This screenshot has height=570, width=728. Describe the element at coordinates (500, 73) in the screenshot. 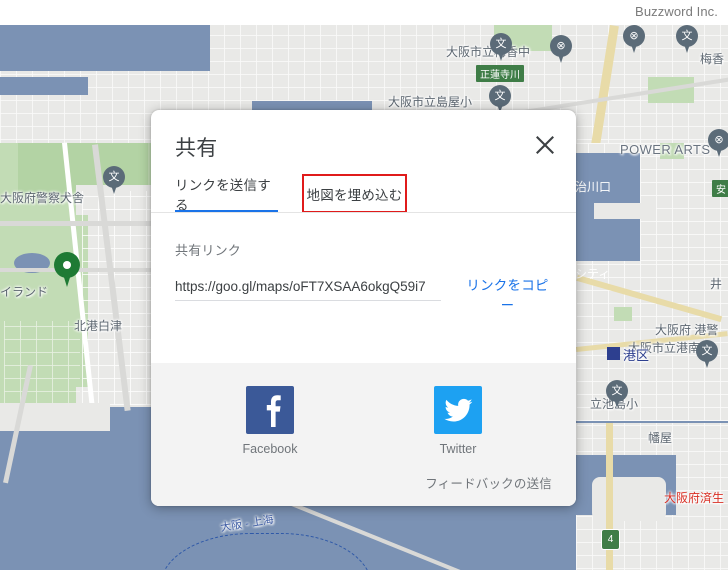

I see `map-river-tag: 正蓮寺川` at that location.